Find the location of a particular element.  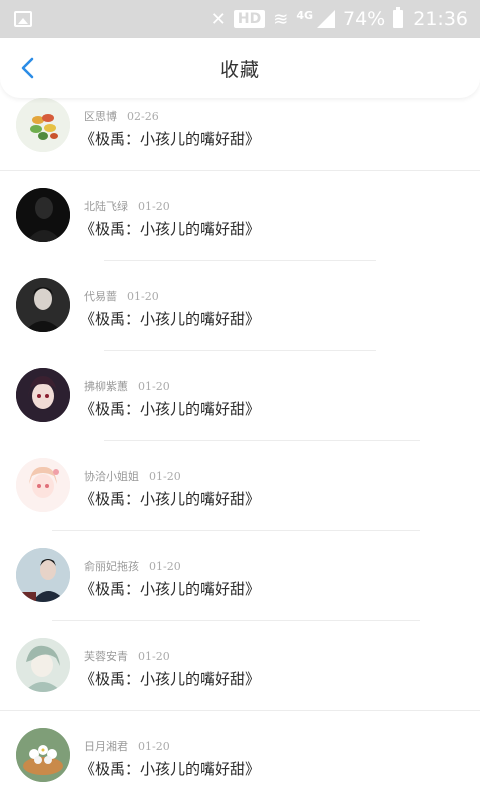

list-item: 区思博 02-26 《极禹：小孩儿的嘴好甜》 is located at coordinates (240, 130).